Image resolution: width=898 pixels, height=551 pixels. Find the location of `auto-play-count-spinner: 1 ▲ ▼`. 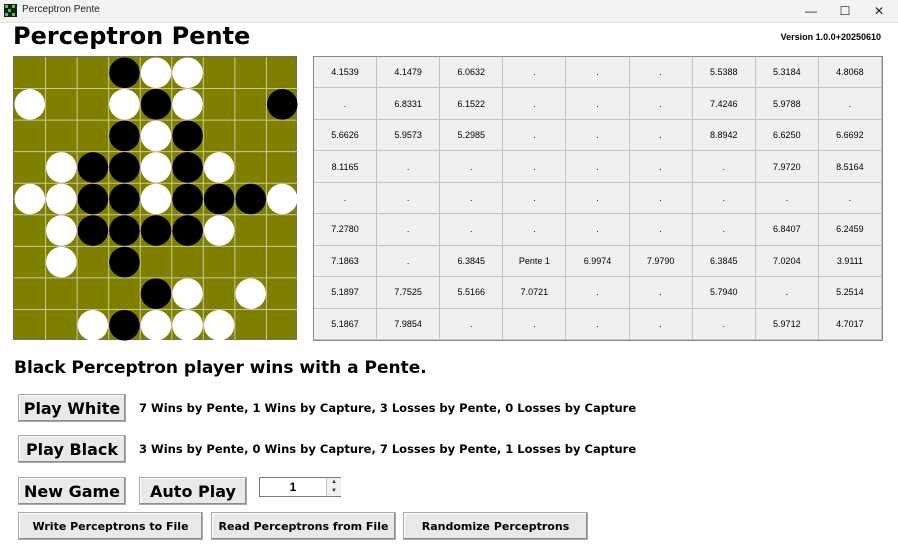

auto-play-count-spinner: 1 ▲ ▼ is located at coordinates (300, 487).